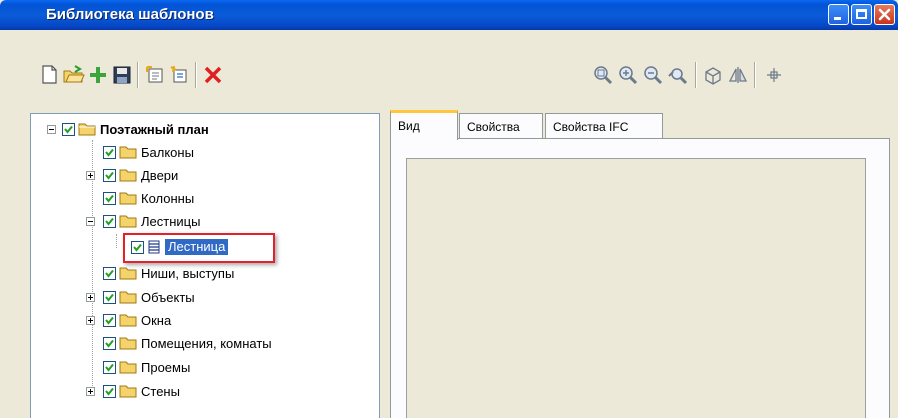 The width and height of the screenshot is (898, 418). Describe the element at coordinates (449, 15) in the screenshot. I see `title-bar: Библиотека шаблонов` at that location.